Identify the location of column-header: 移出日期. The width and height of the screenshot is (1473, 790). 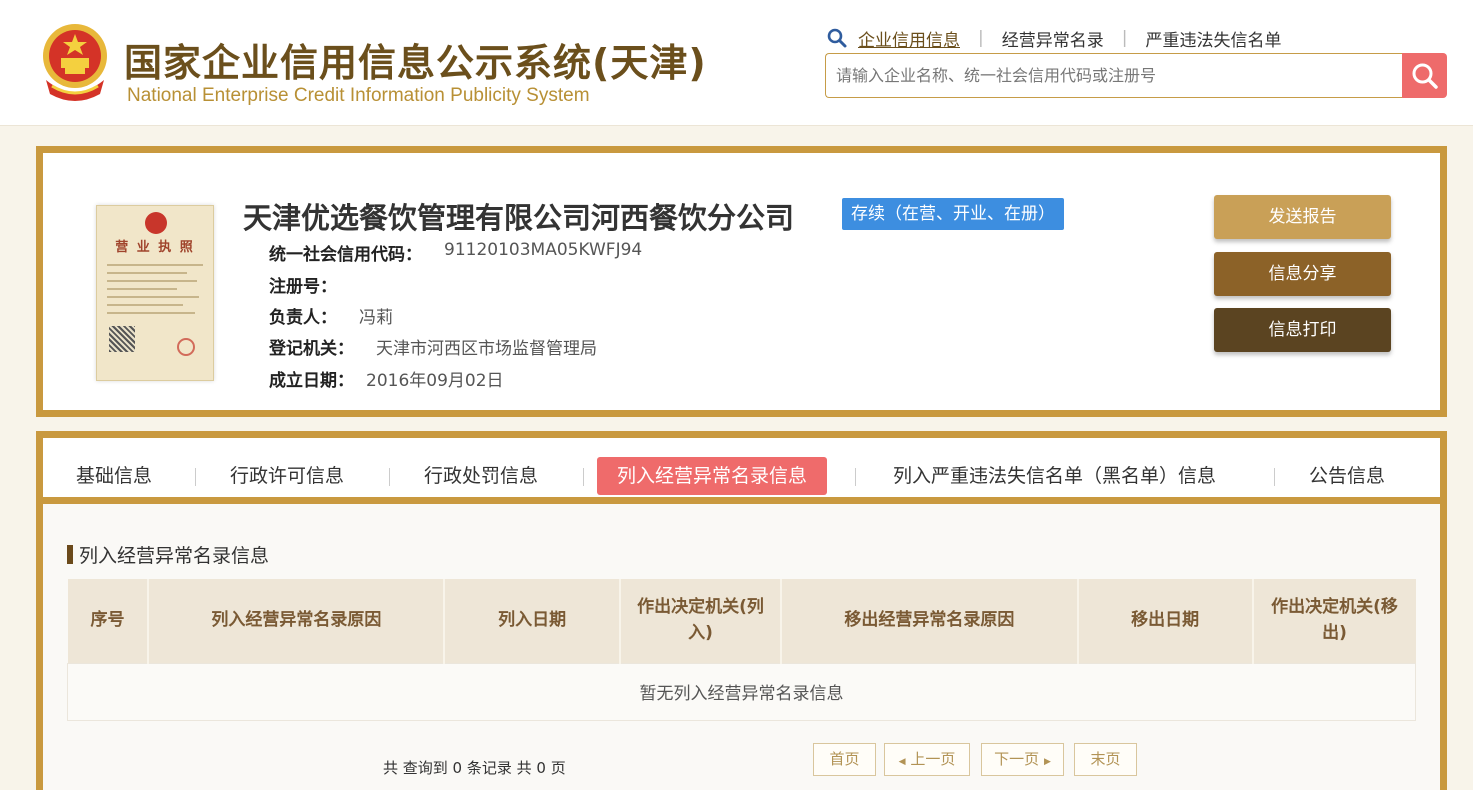
(1165, 621).